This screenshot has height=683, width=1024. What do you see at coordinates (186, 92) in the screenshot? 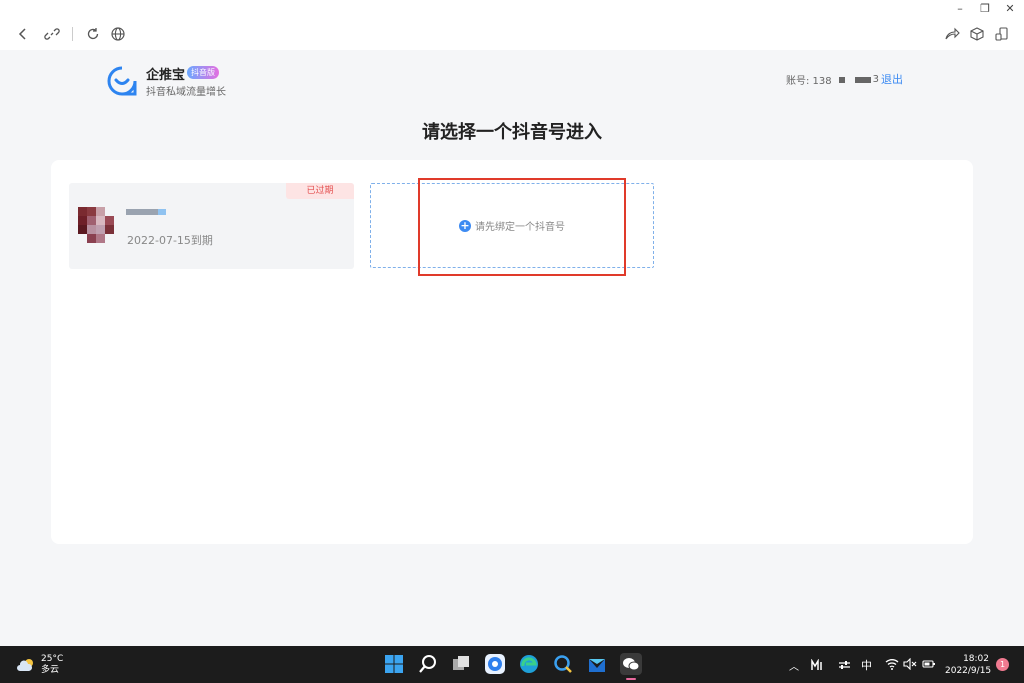
I see `brand-subtitle: 抖音私域流量增长` at bounding box center [186, 92].